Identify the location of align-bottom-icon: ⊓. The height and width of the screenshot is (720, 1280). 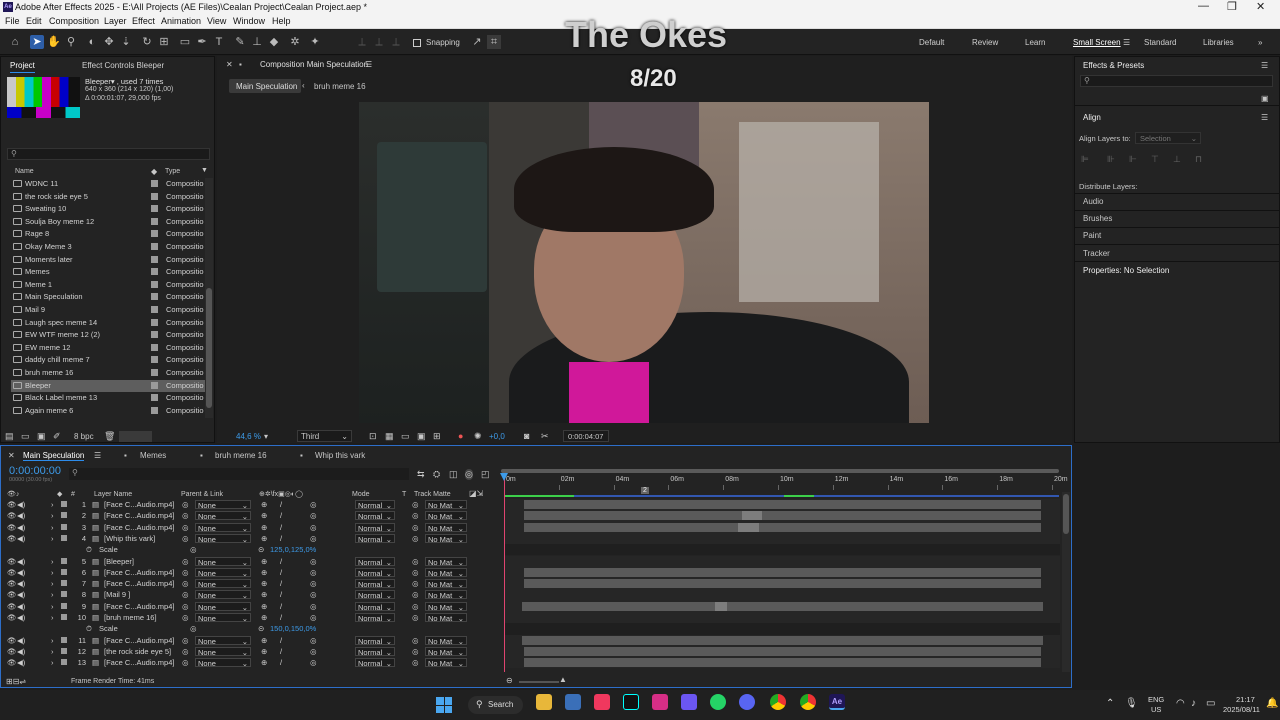
(1198, 159).